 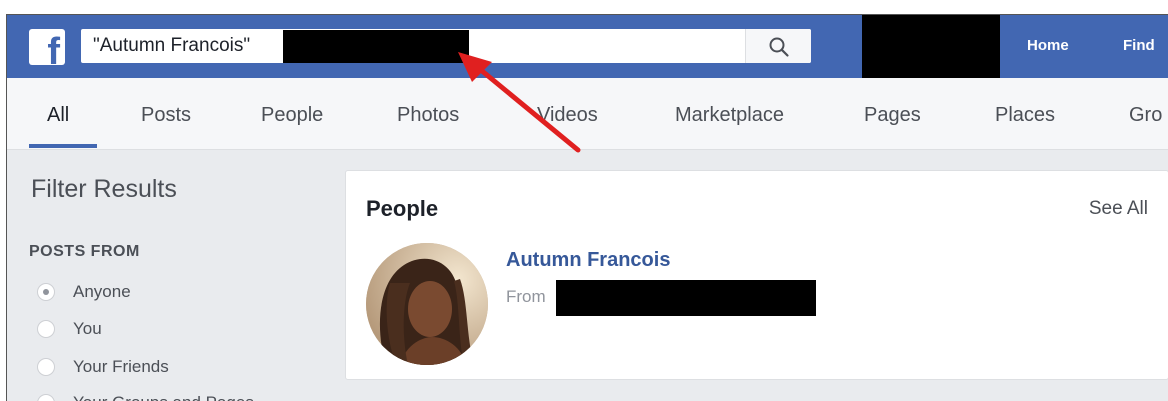 I want to click on search-query-text: "Autumn Francois", so click(x=172, y=45).